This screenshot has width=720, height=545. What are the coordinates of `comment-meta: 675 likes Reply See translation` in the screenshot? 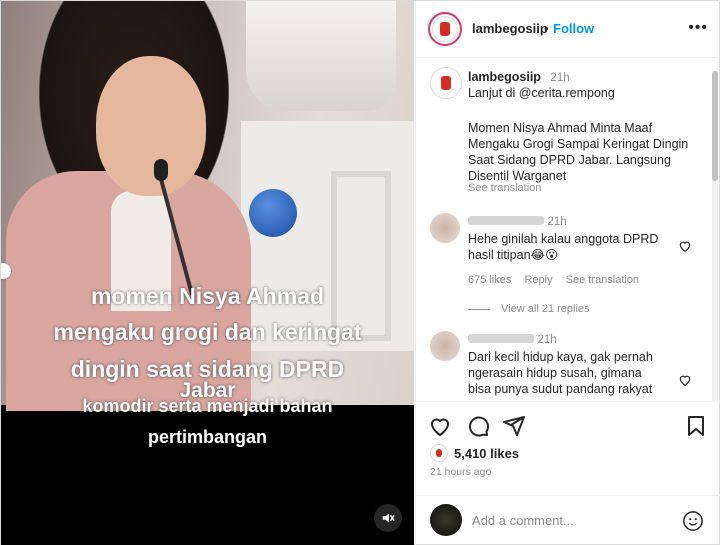 It's located at (553, 280).